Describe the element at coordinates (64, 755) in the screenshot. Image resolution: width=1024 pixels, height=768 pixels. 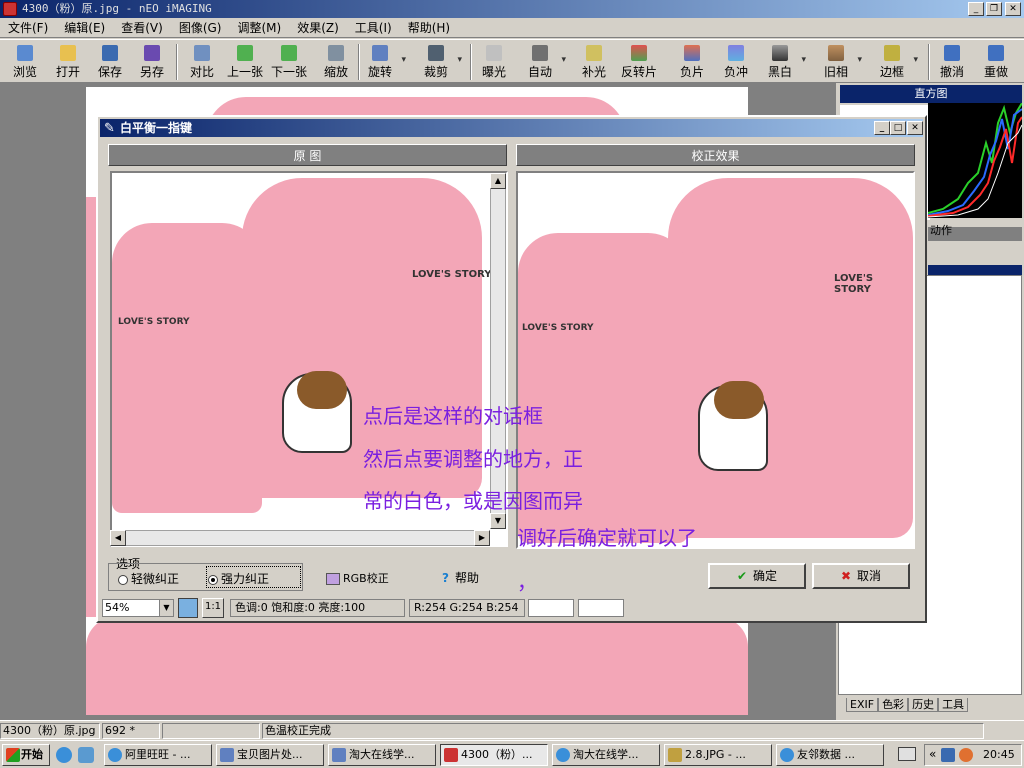
I see `ie-icon` at that location.